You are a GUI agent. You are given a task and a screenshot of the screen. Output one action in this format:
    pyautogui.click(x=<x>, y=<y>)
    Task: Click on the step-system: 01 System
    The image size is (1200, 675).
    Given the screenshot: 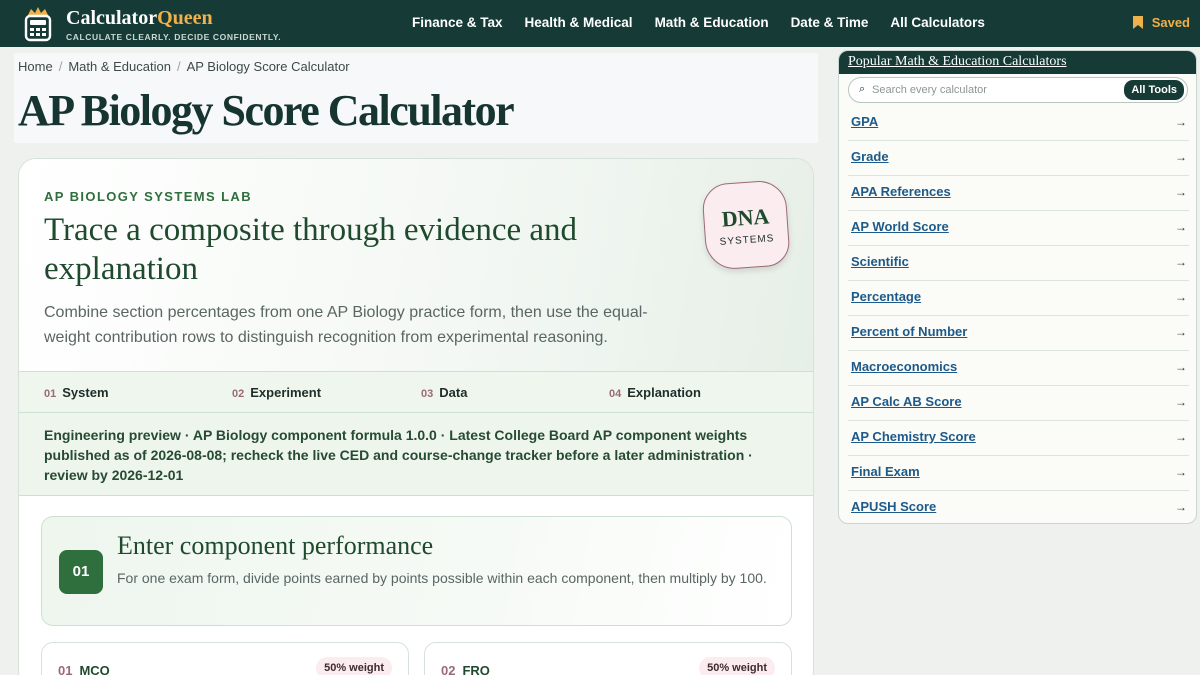 What is the action you would take?
    pyautogui.click(x=76, y=392)
    